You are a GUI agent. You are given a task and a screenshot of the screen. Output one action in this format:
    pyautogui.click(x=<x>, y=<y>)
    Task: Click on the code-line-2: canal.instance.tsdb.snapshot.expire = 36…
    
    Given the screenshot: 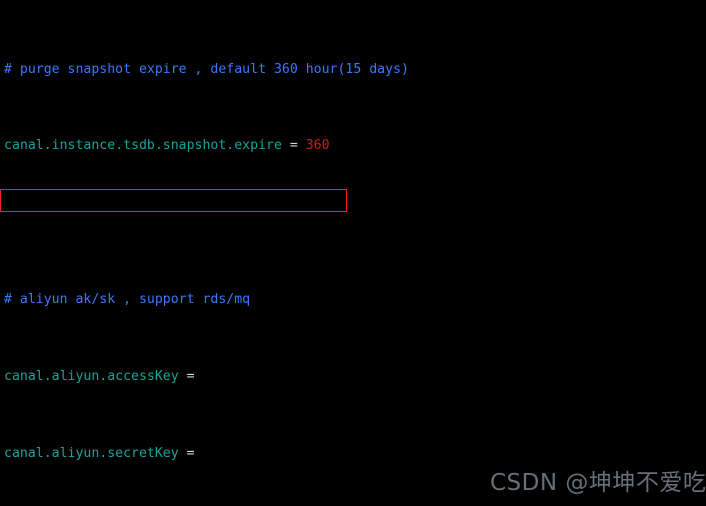 What is the action you would take?
    pyautogui.click(x=294, y=145)
    